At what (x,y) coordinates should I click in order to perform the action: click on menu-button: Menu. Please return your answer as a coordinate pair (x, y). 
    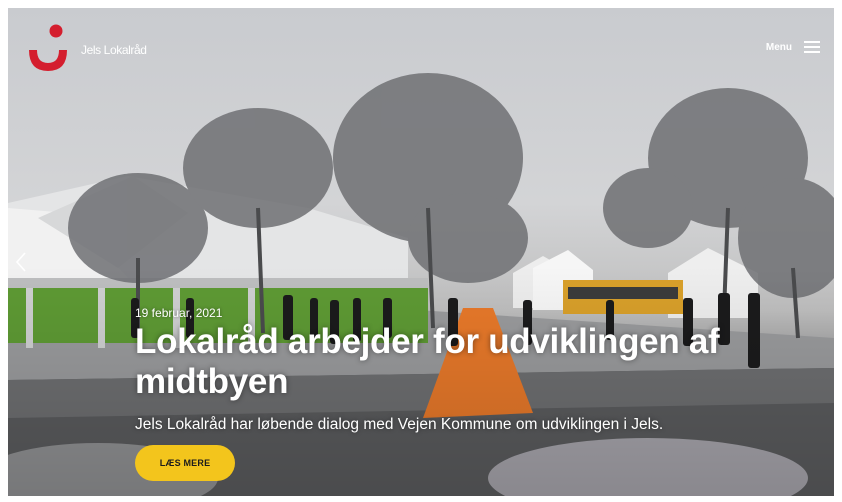
    Looking at the image, I should click on (793, 47).